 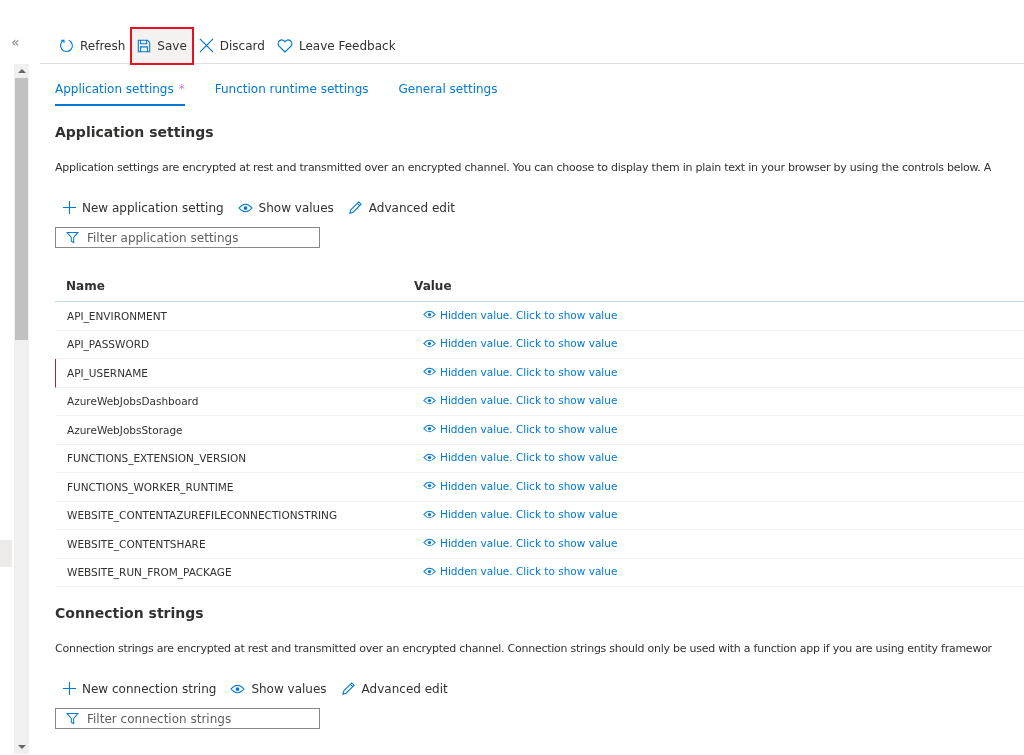 I want to click on column-header: Value, so click(x=433, y=286).